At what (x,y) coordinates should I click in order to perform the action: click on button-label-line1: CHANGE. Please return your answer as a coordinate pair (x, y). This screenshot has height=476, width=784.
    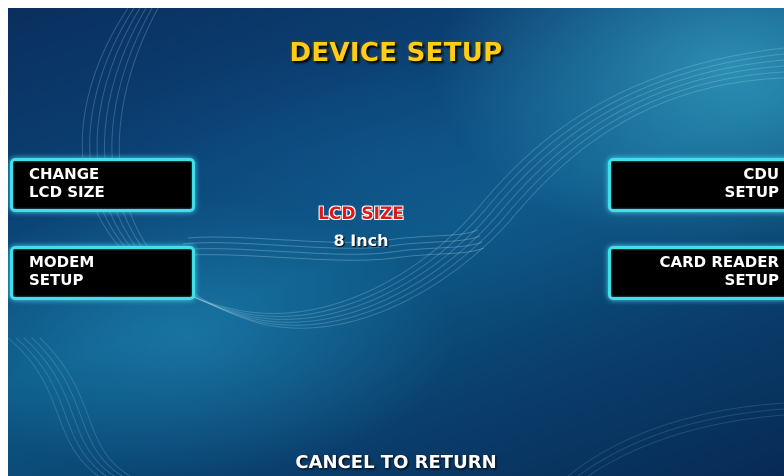
    Looking at the image, I should click on (64, 174).